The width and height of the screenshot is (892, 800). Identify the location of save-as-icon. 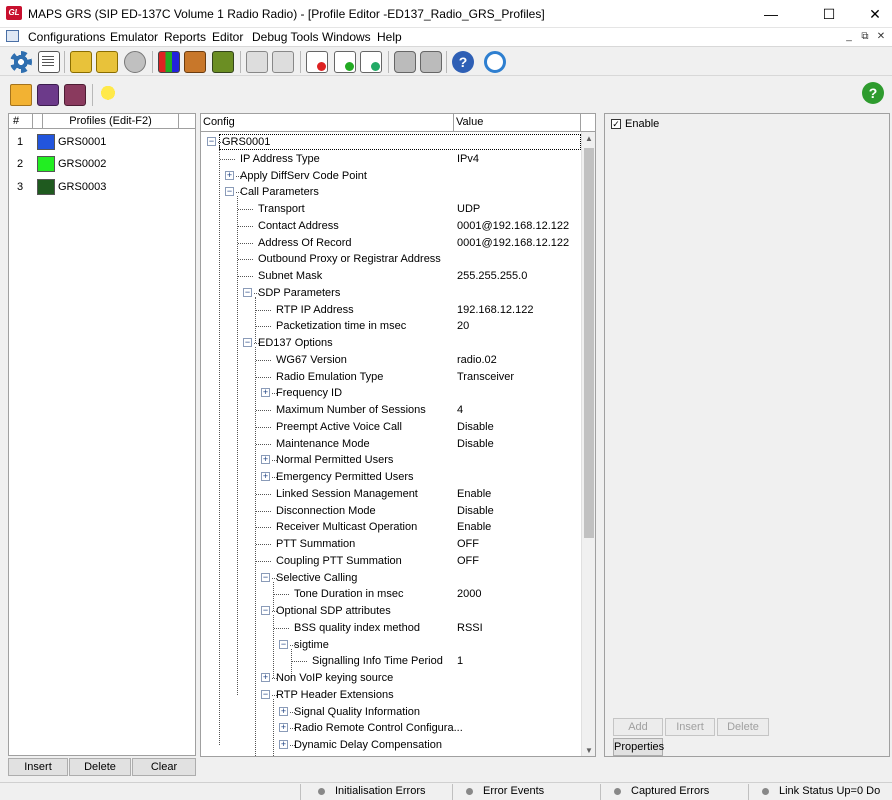
(75, 95).